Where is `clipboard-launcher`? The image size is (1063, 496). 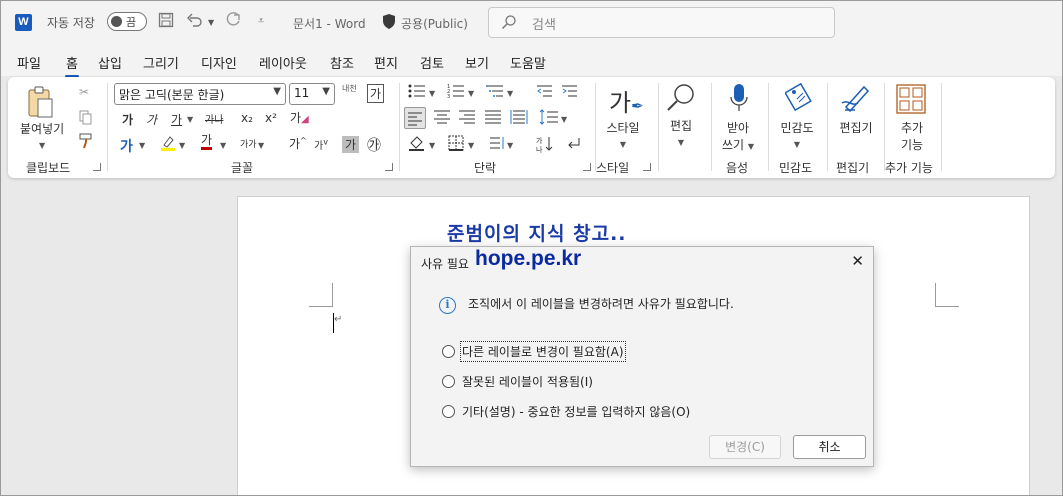 clipboard-launcher is located at coordinates (97, 167).